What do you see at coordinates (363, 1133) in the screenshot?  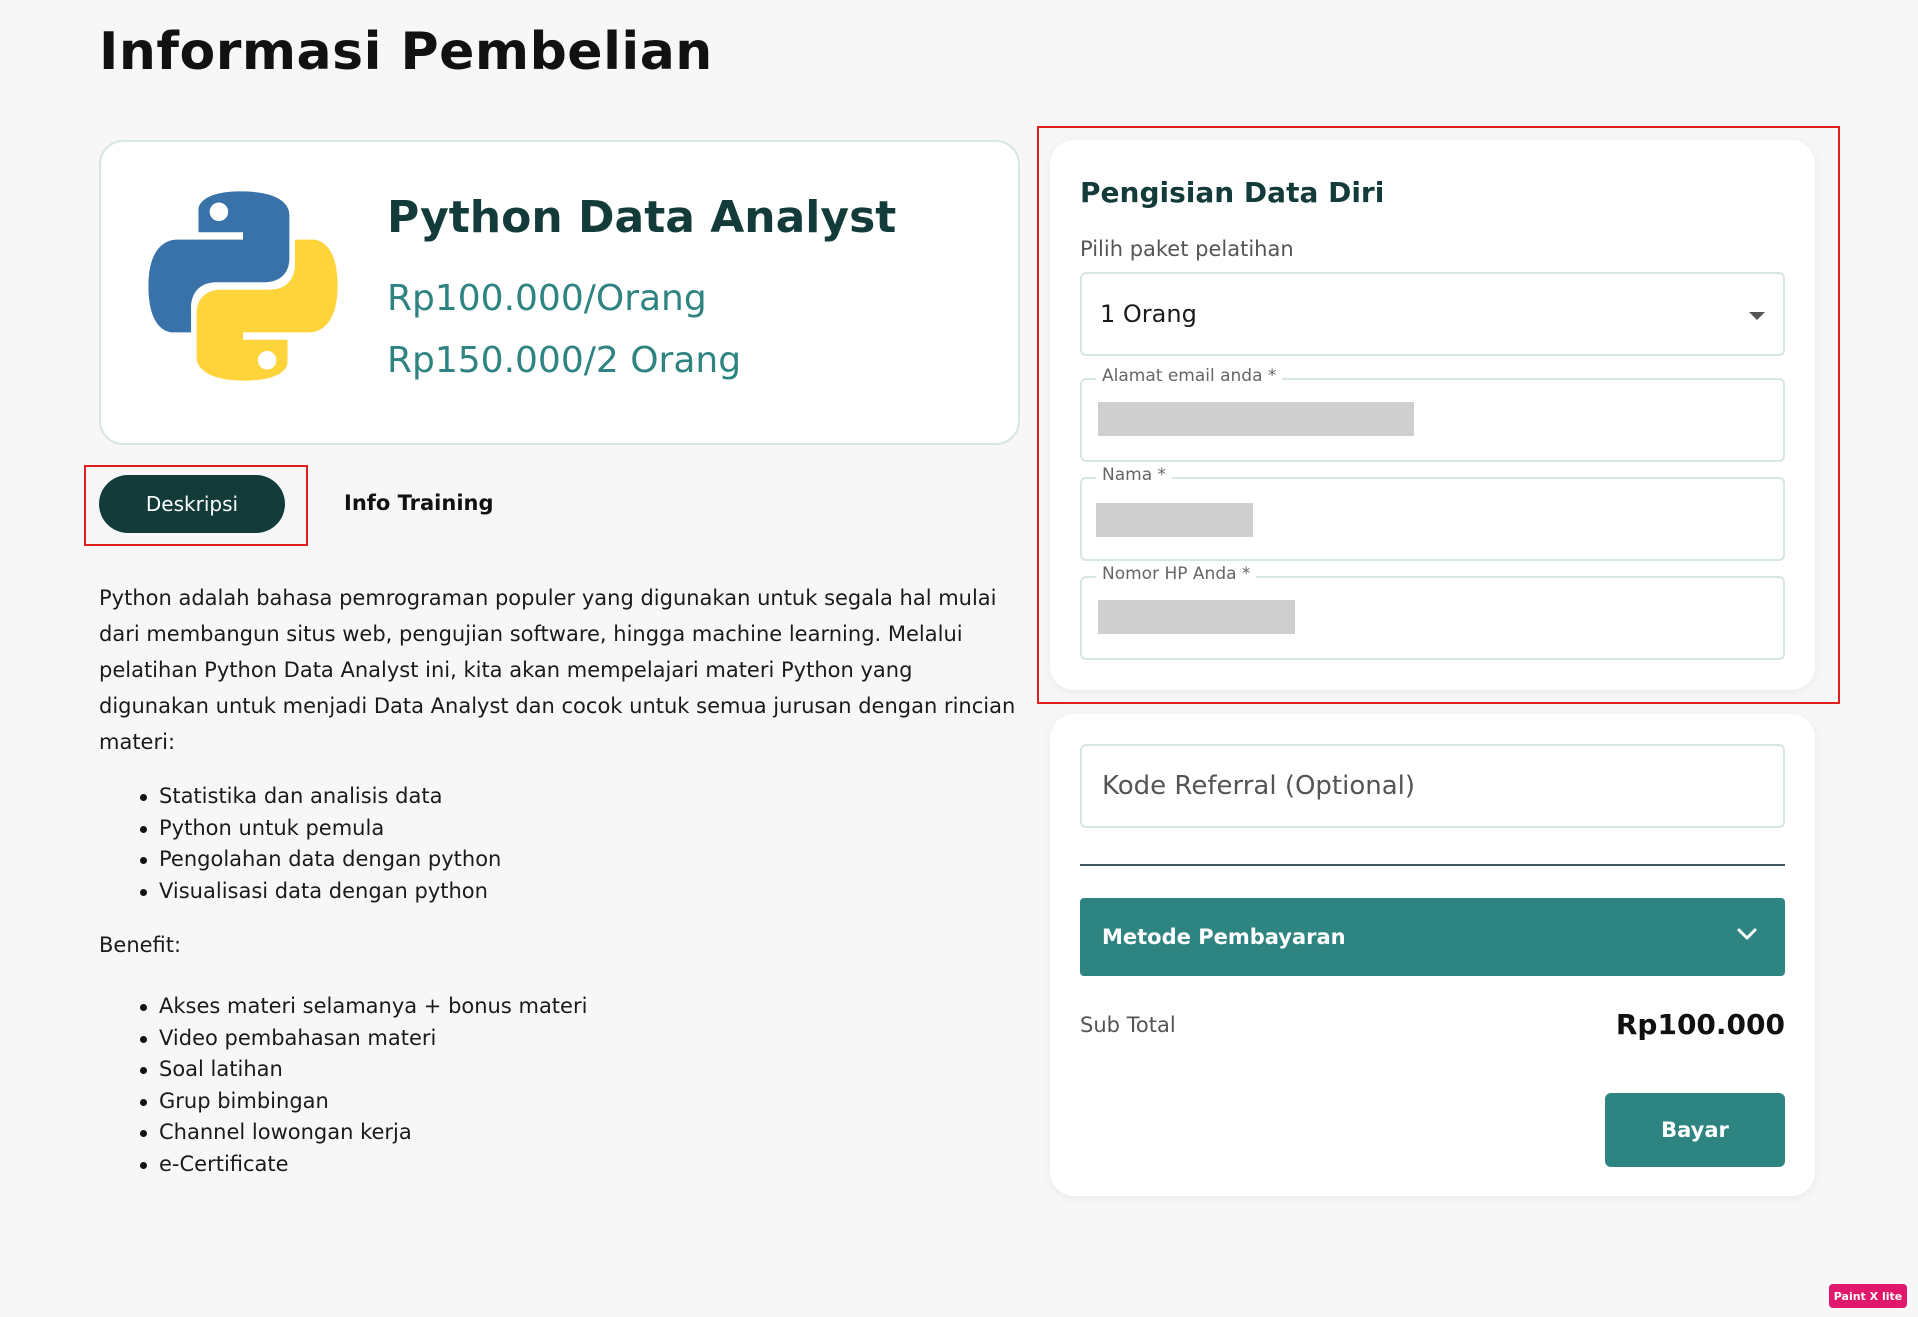 I see `list-item: Channel lowongan kerja` at bounding box center [363, 1133].